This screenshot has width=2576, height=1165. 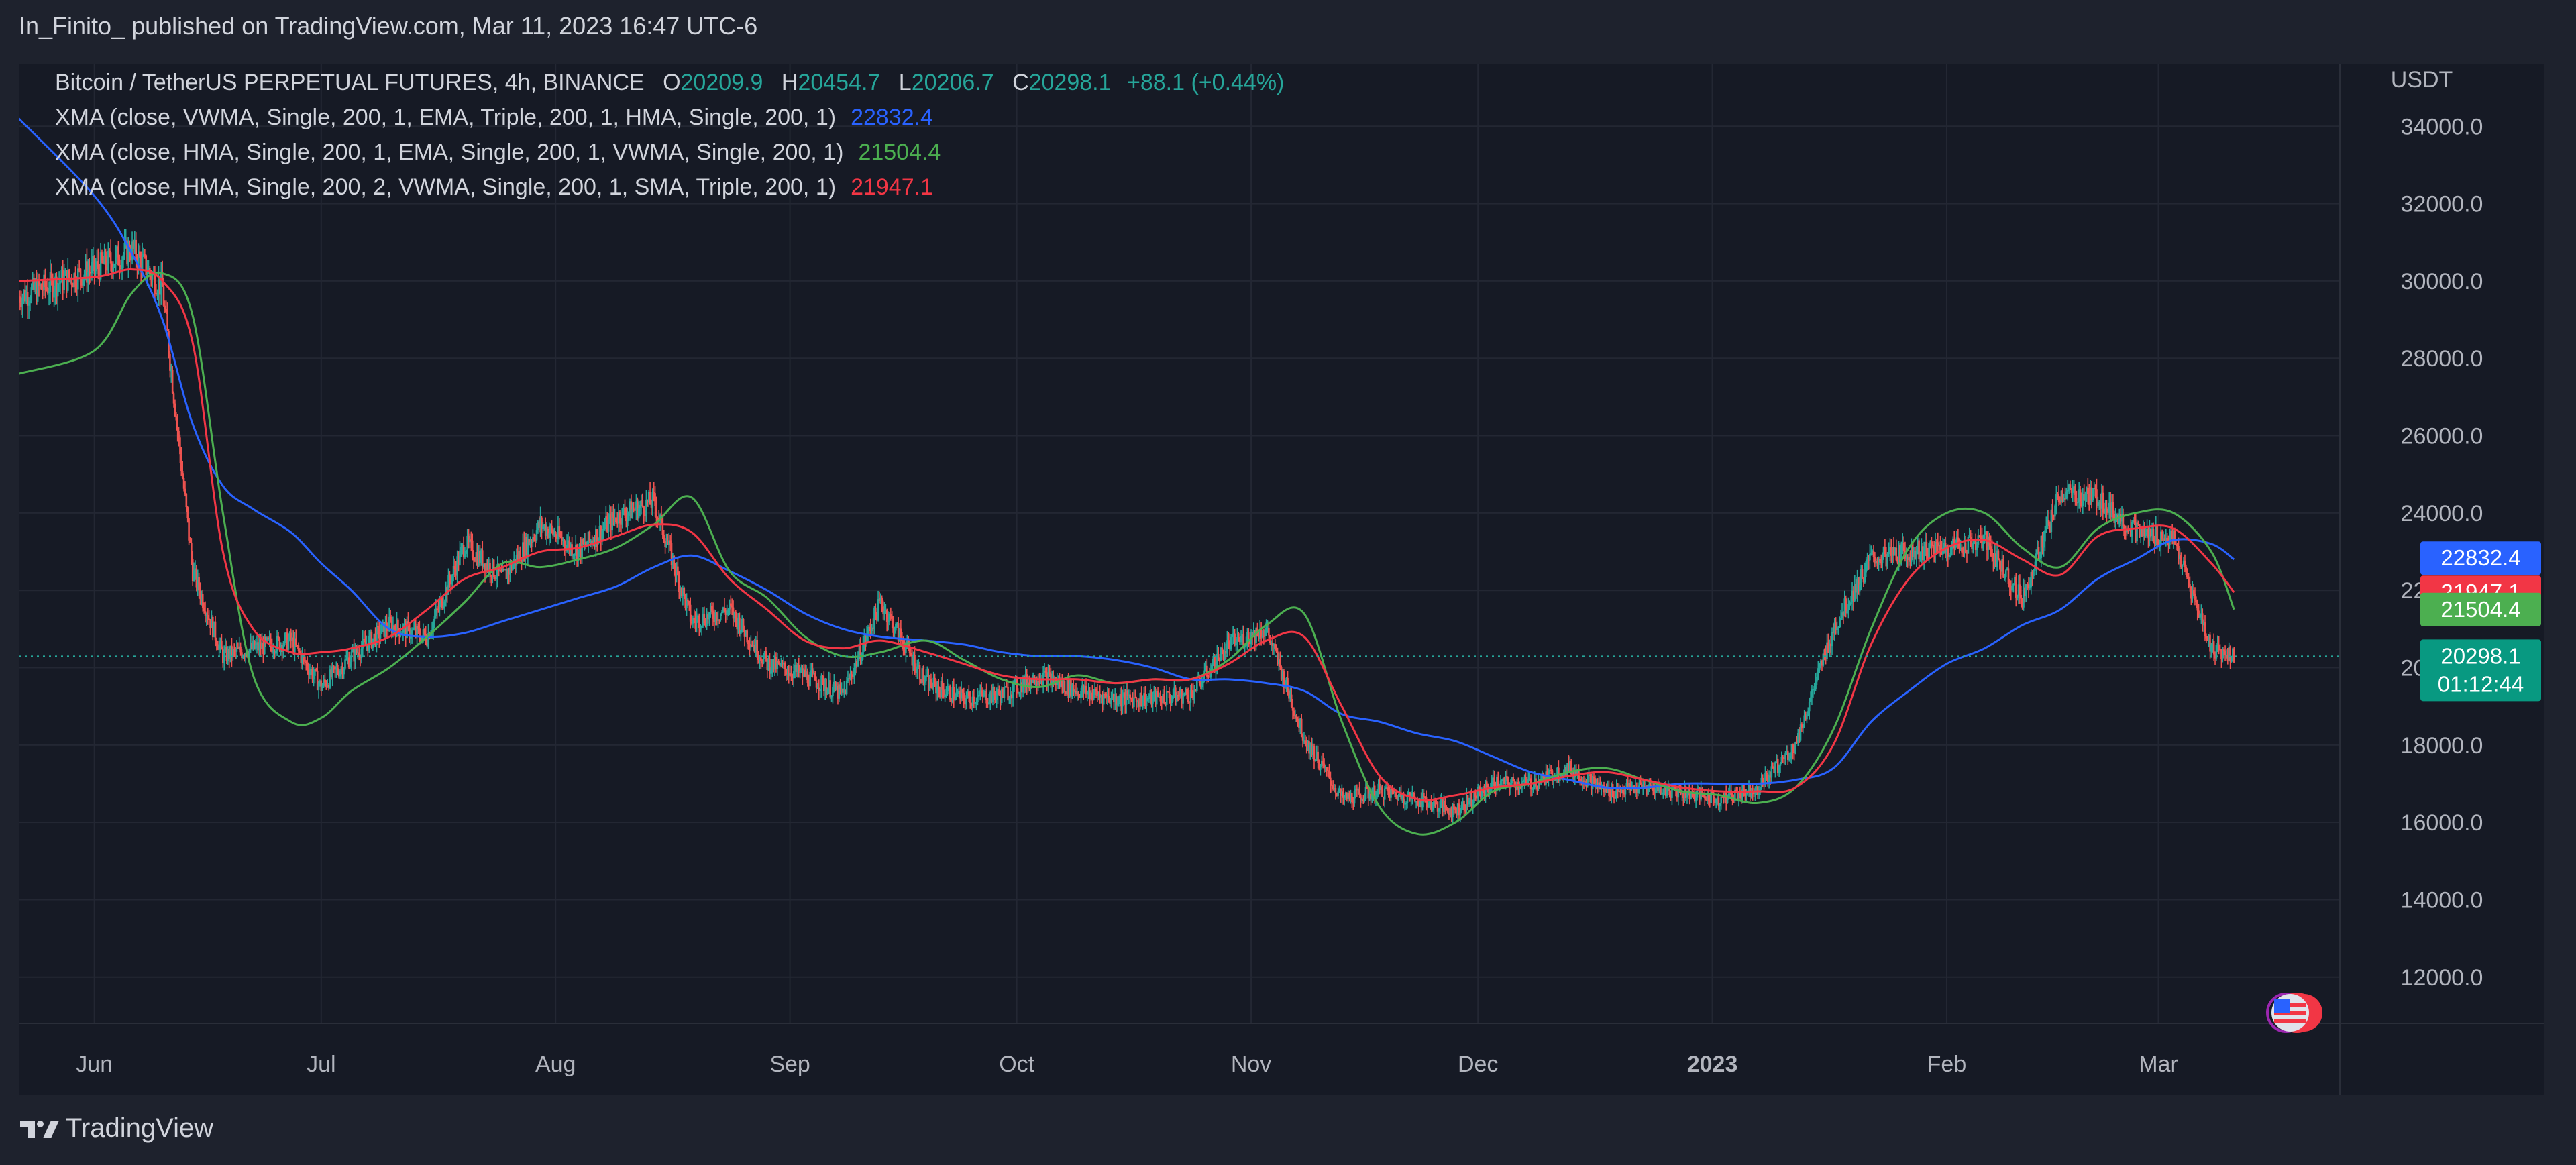 I want to click on price-tags: 22832.421947.121504.420298.101:12:44, so click(x=2480, y=621).